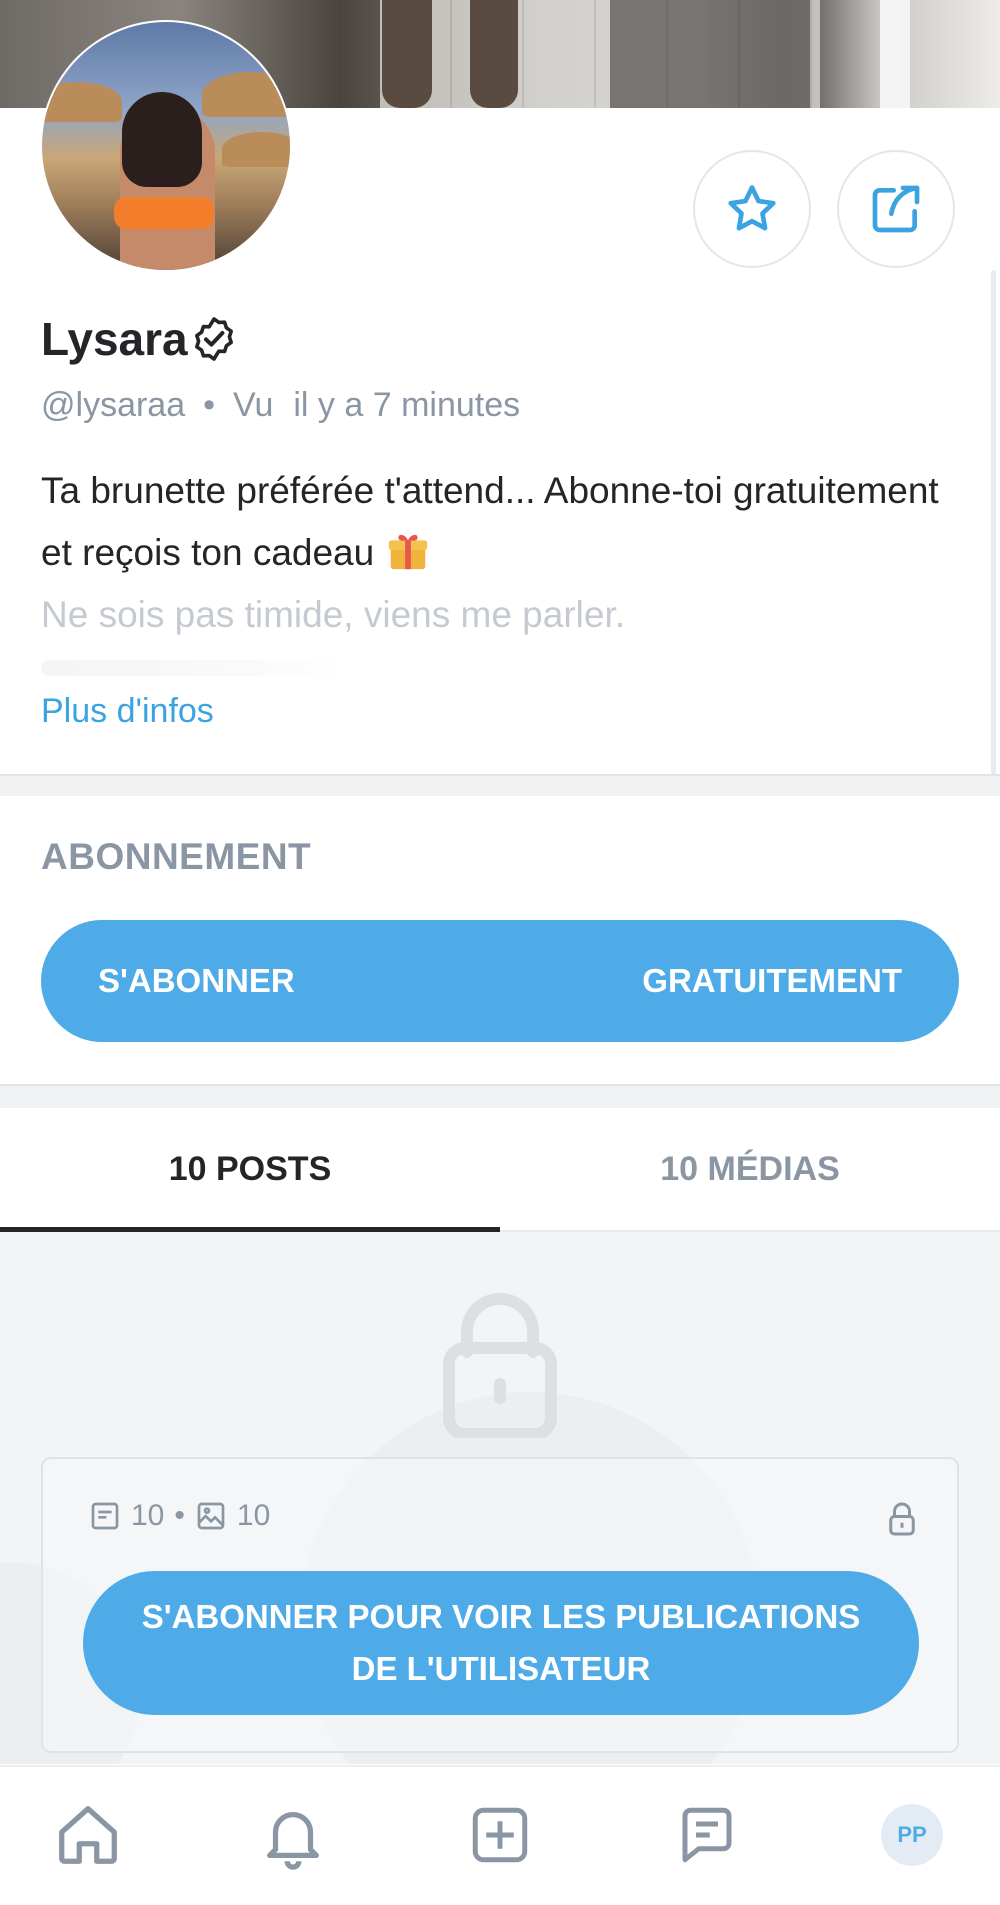 The height and width of the screenshot is (1905, 1000). Describe the element at coordinates (253, 1515) in the screenshot. I see `media-count: 10` at that location.